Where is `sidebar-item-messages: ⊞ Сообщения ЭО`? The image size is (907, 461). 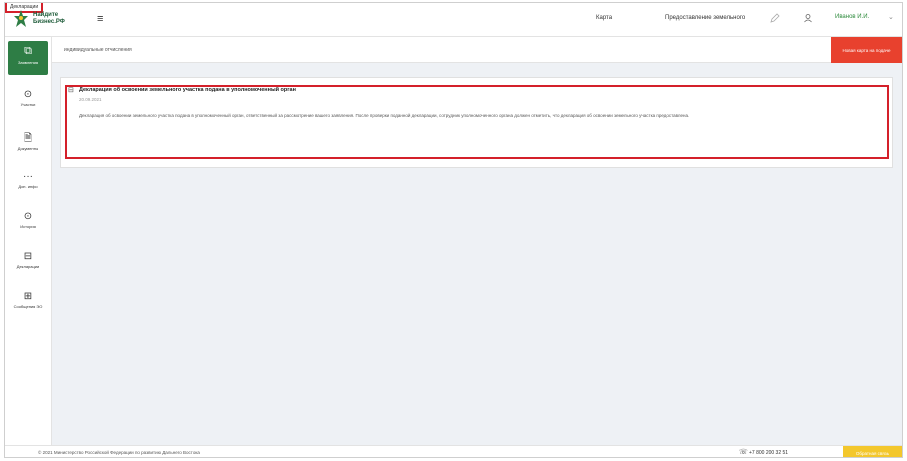 sidebar-item-messages: ⊞ Сообщения ЭО is located at coordinates (28, 300).